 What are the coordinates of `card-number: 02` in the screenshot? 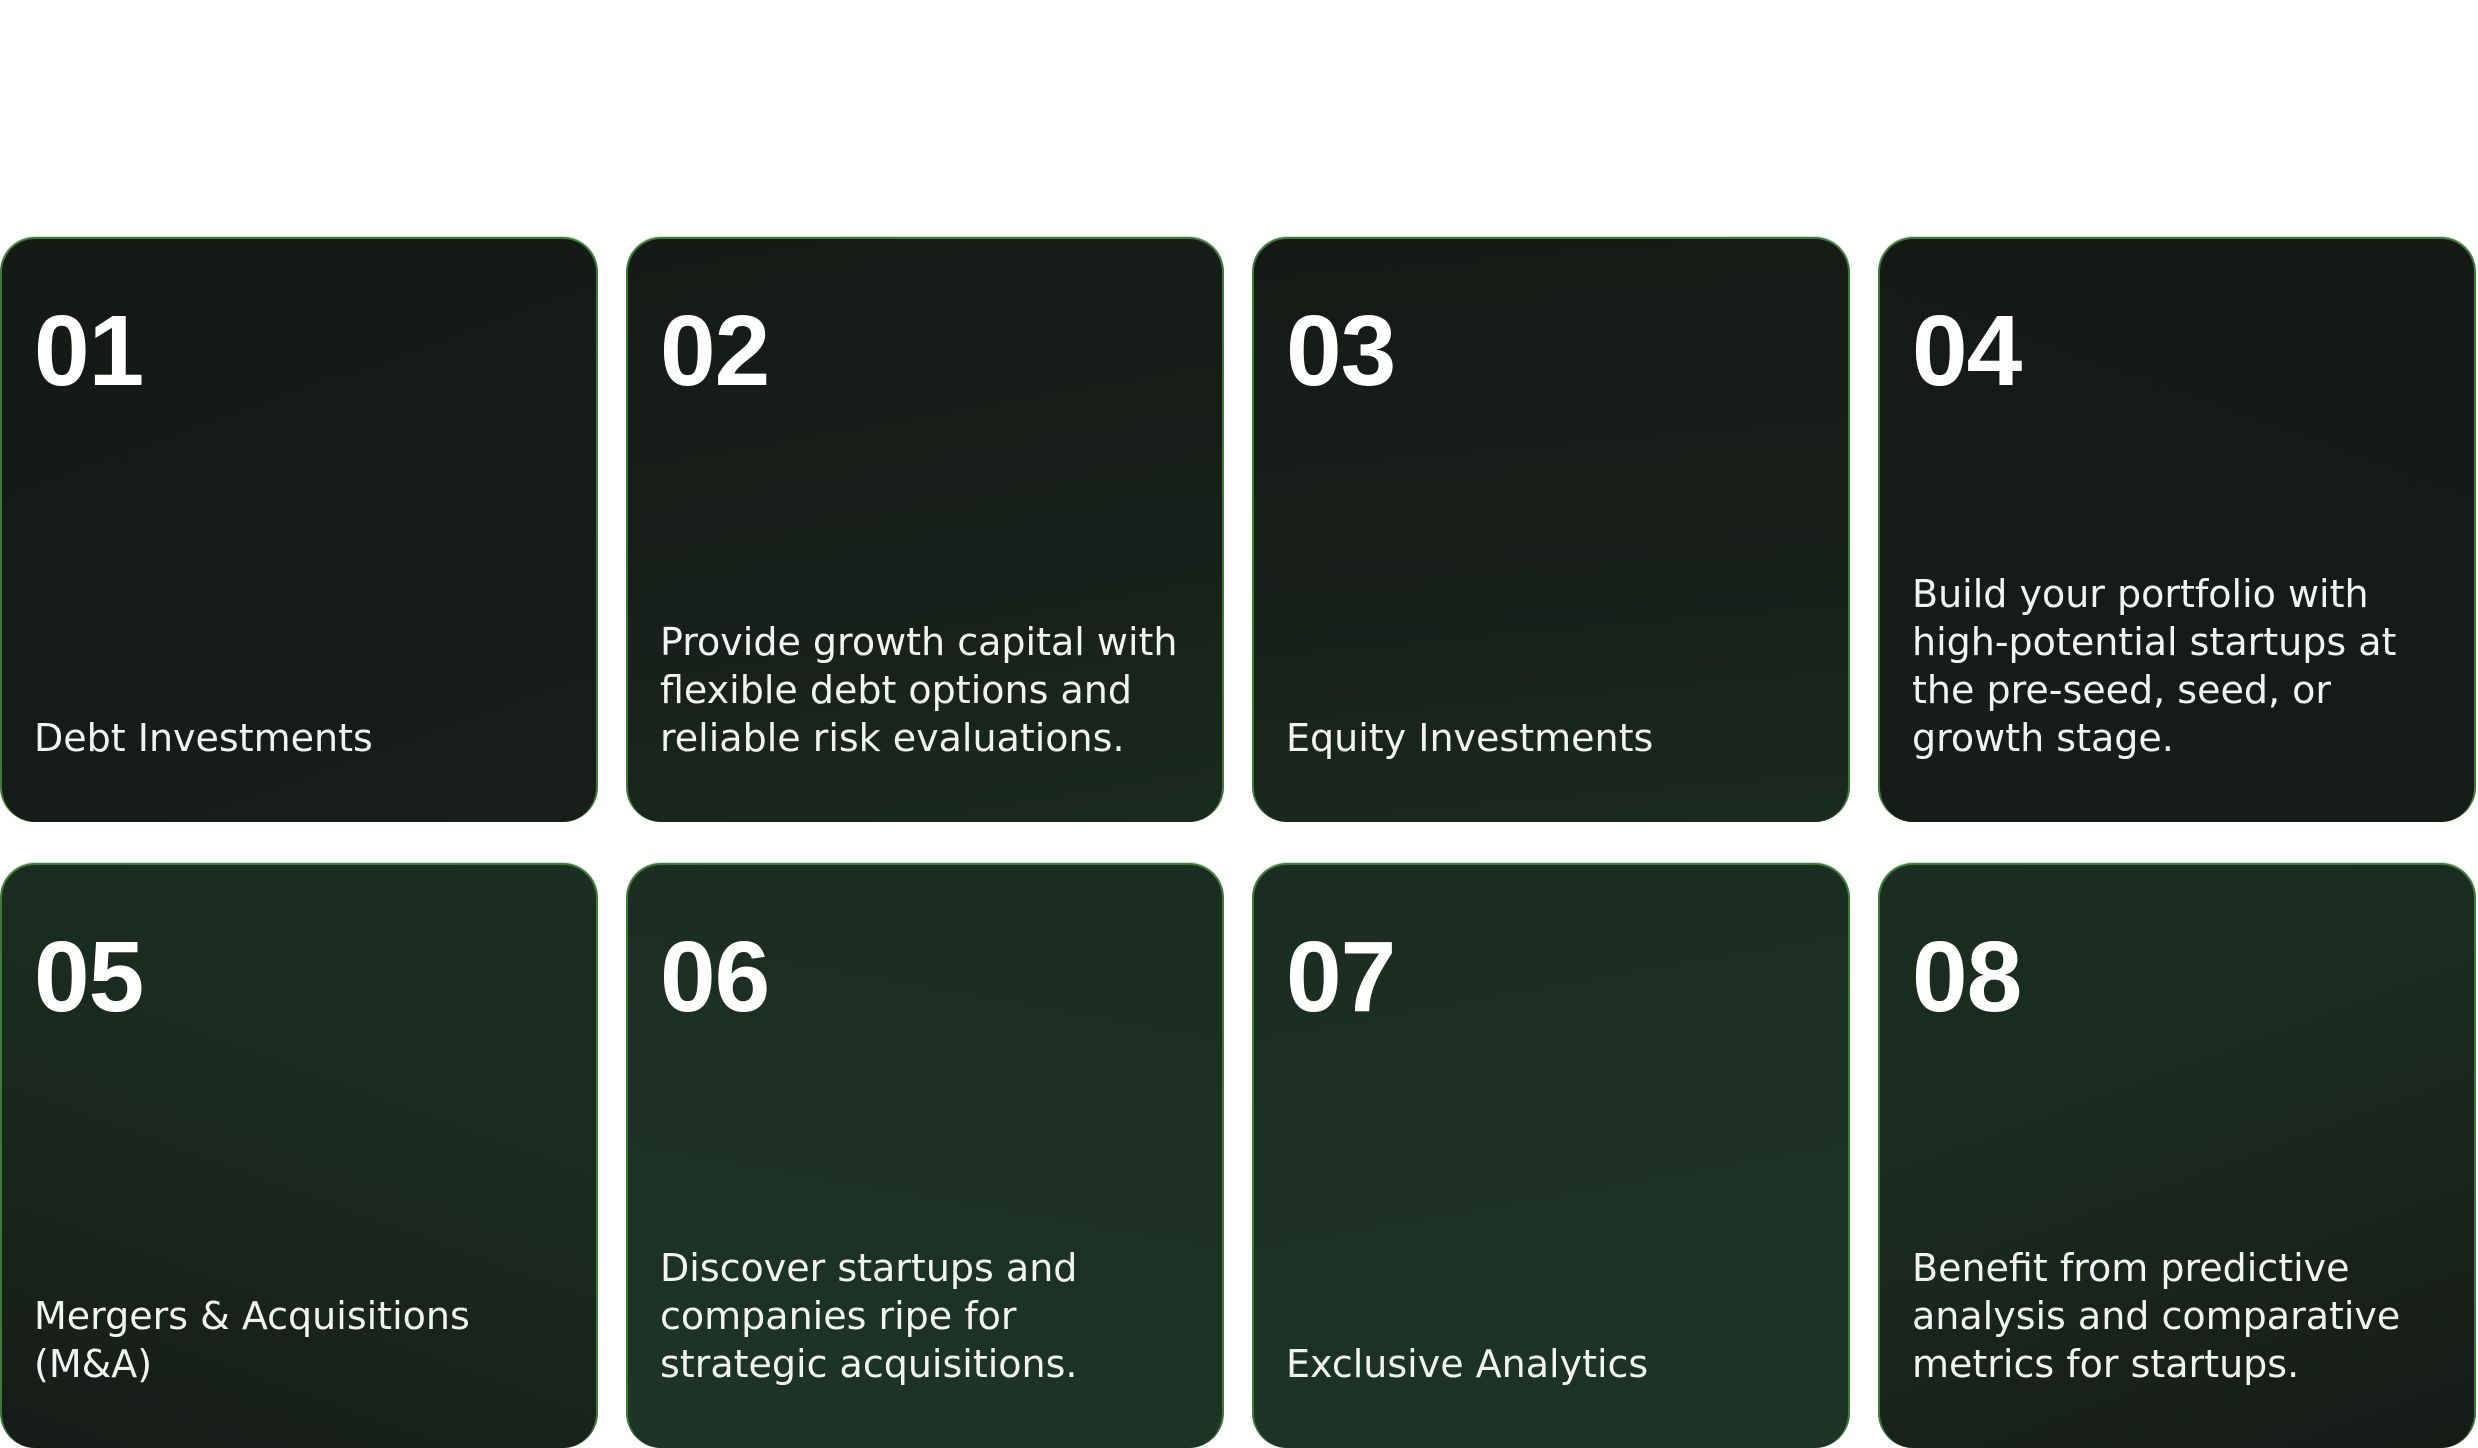 It's located at (715, 351).